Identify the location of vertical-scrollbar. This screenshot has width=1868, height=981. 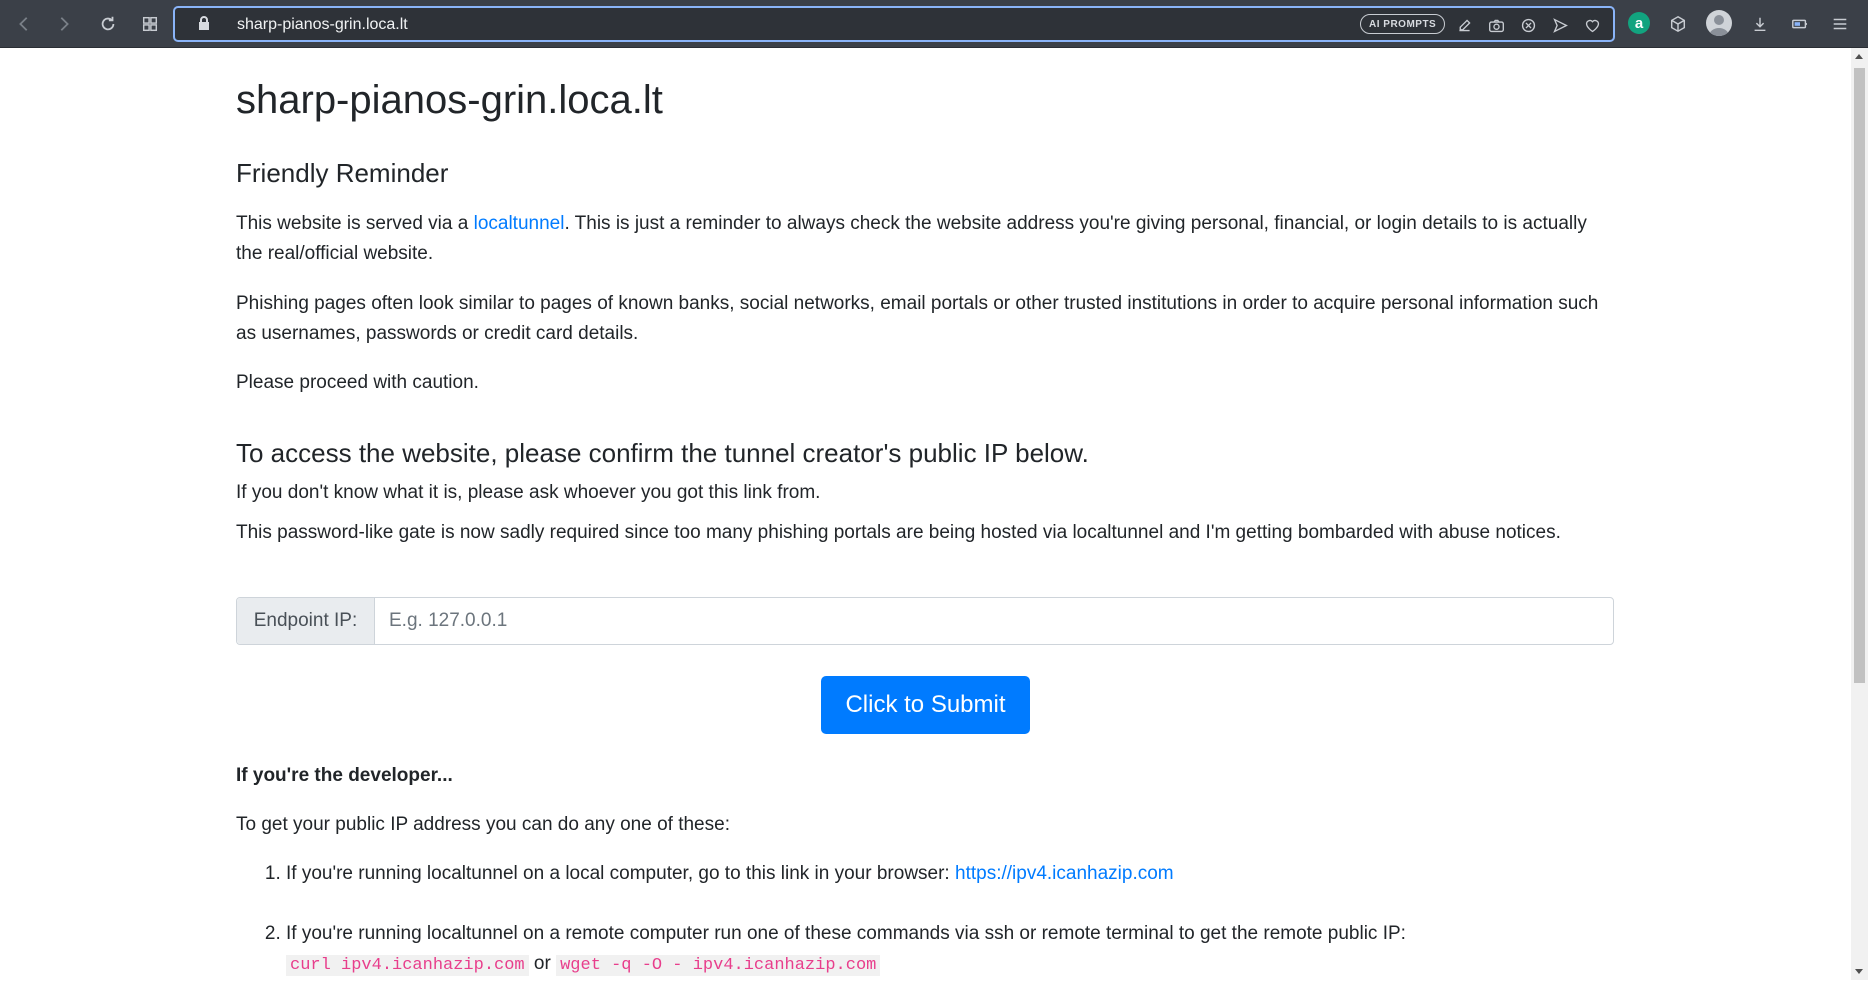
(1859, 514).